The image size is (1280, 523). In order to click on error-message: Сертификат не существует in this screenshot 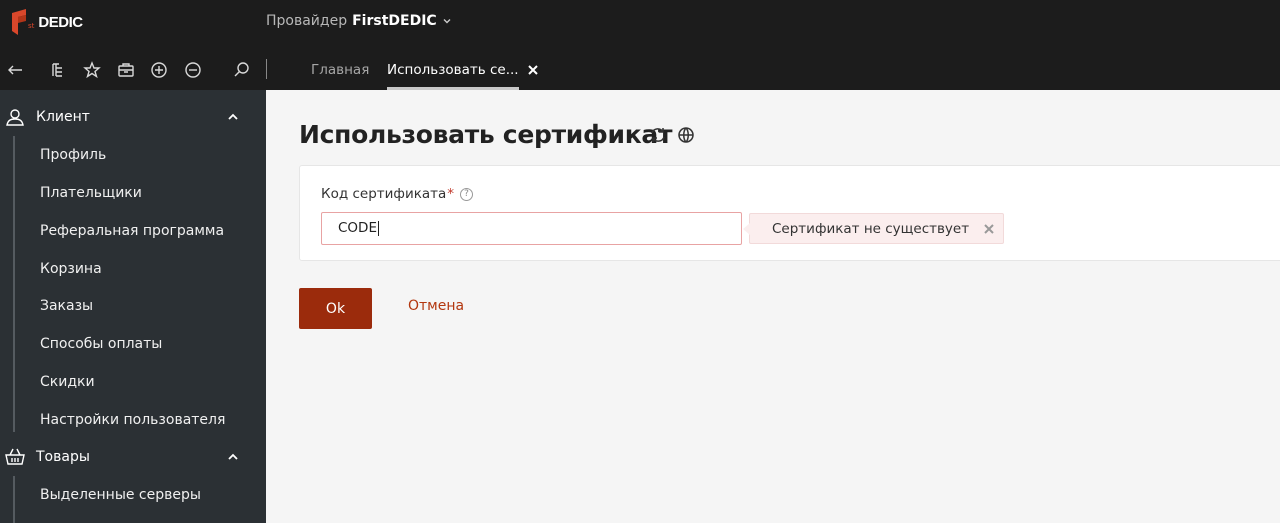, I will do `click(871, 228)`.